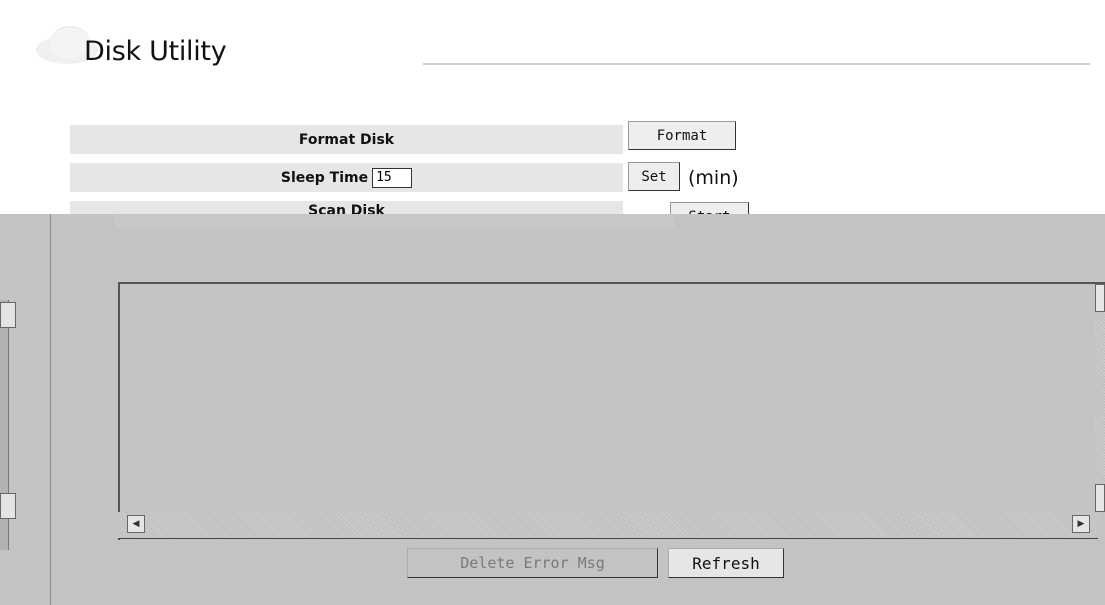 The image size is (1105, 605). What do you see at coordinates (608, 525) in the screenshot?
I see `horizontal-scrollbar` at bounding box center [608, 525].